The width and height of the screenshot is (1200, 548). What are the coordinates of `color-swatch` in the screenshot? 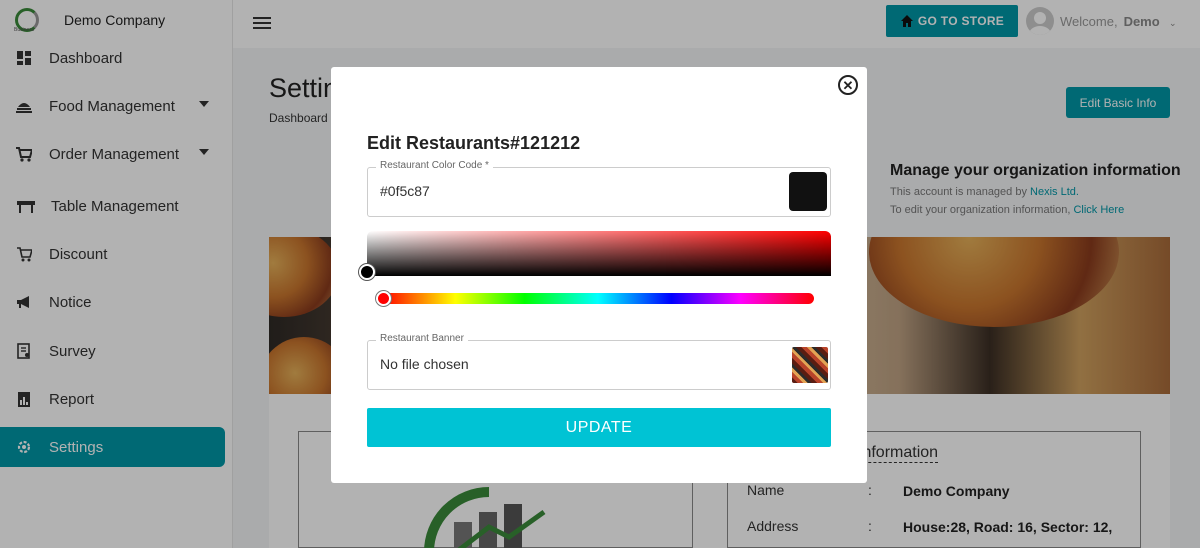 It's located at (808, 191).